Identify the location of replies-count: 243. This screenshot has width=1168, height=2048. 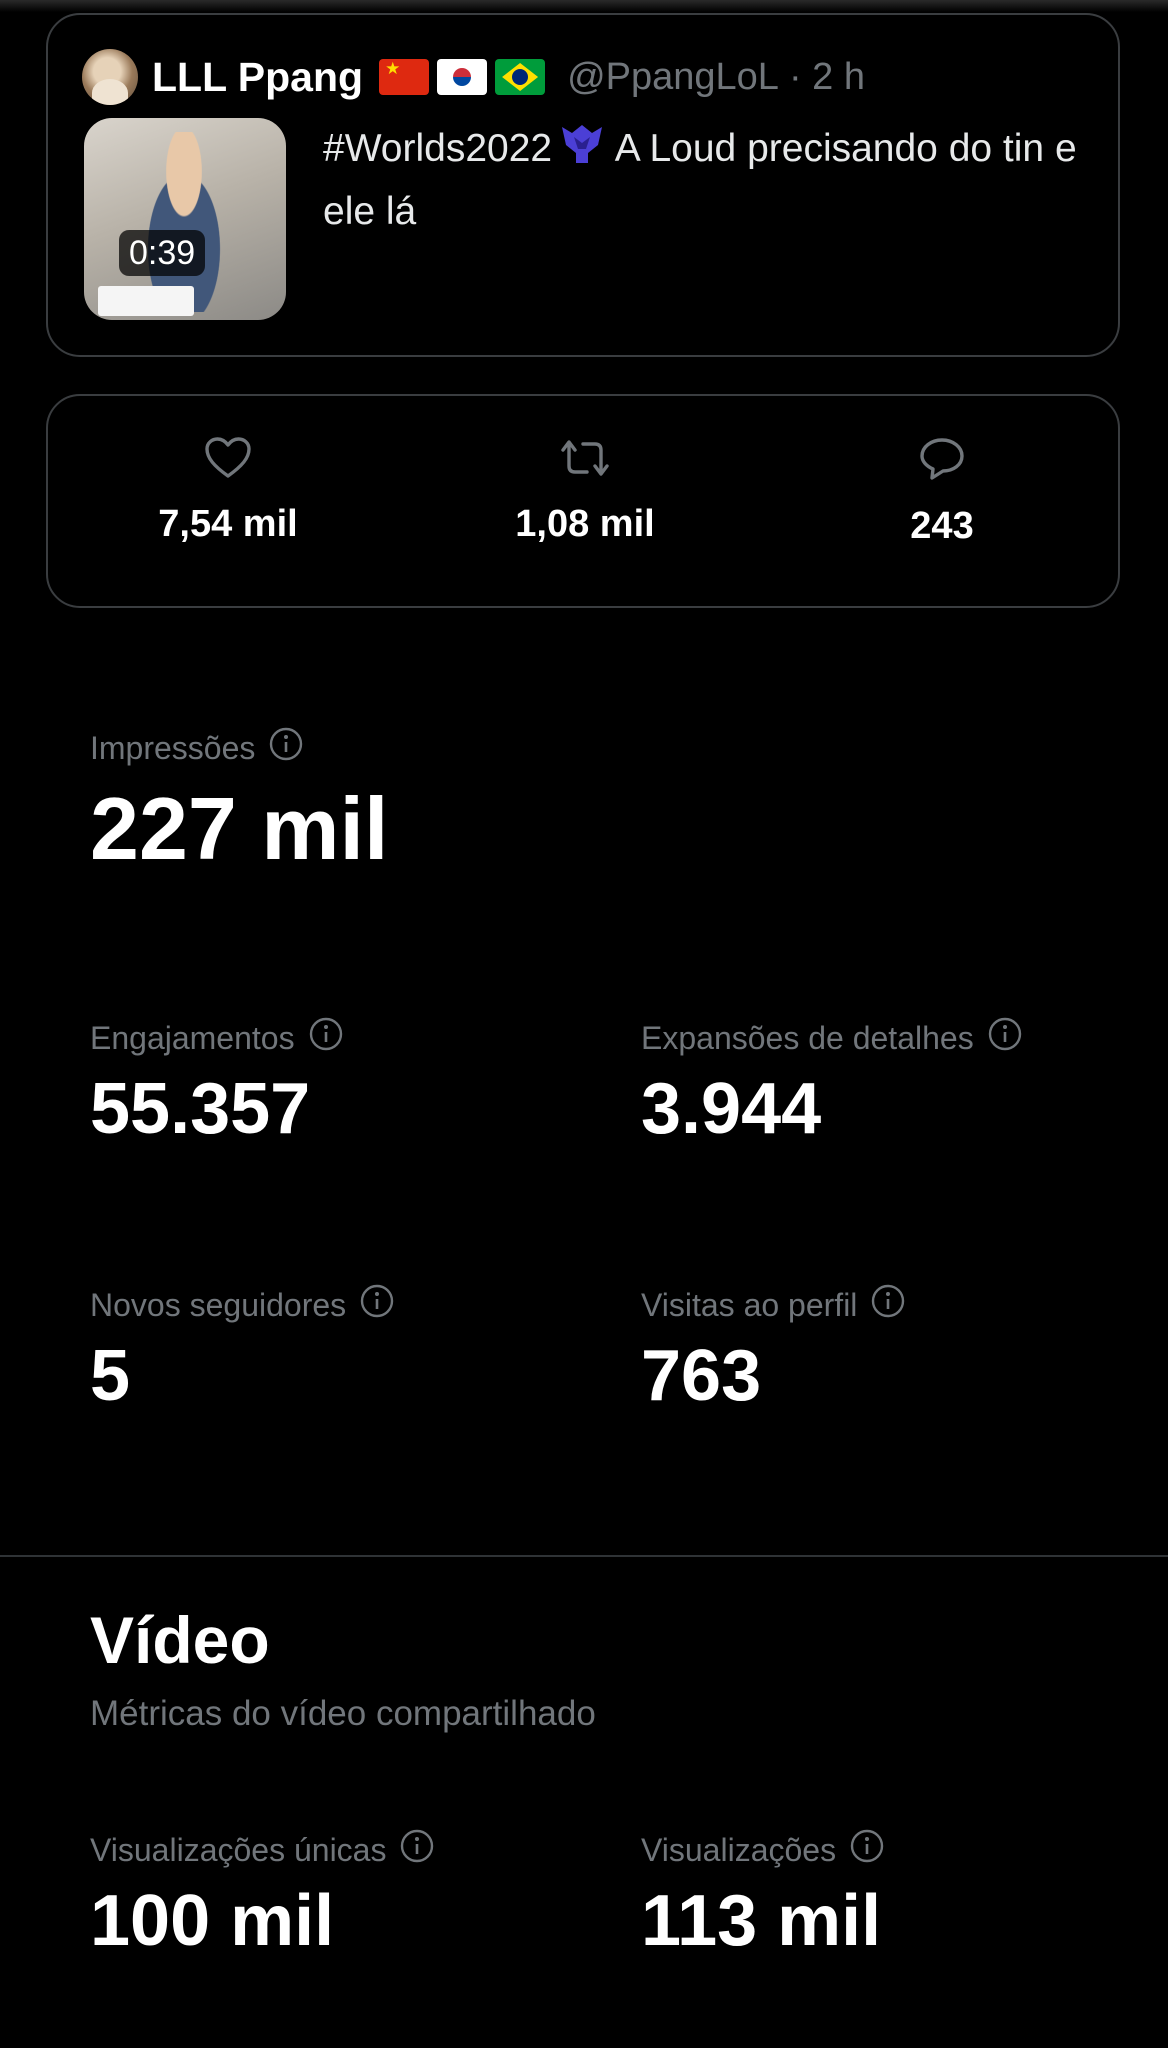
(942, 526).